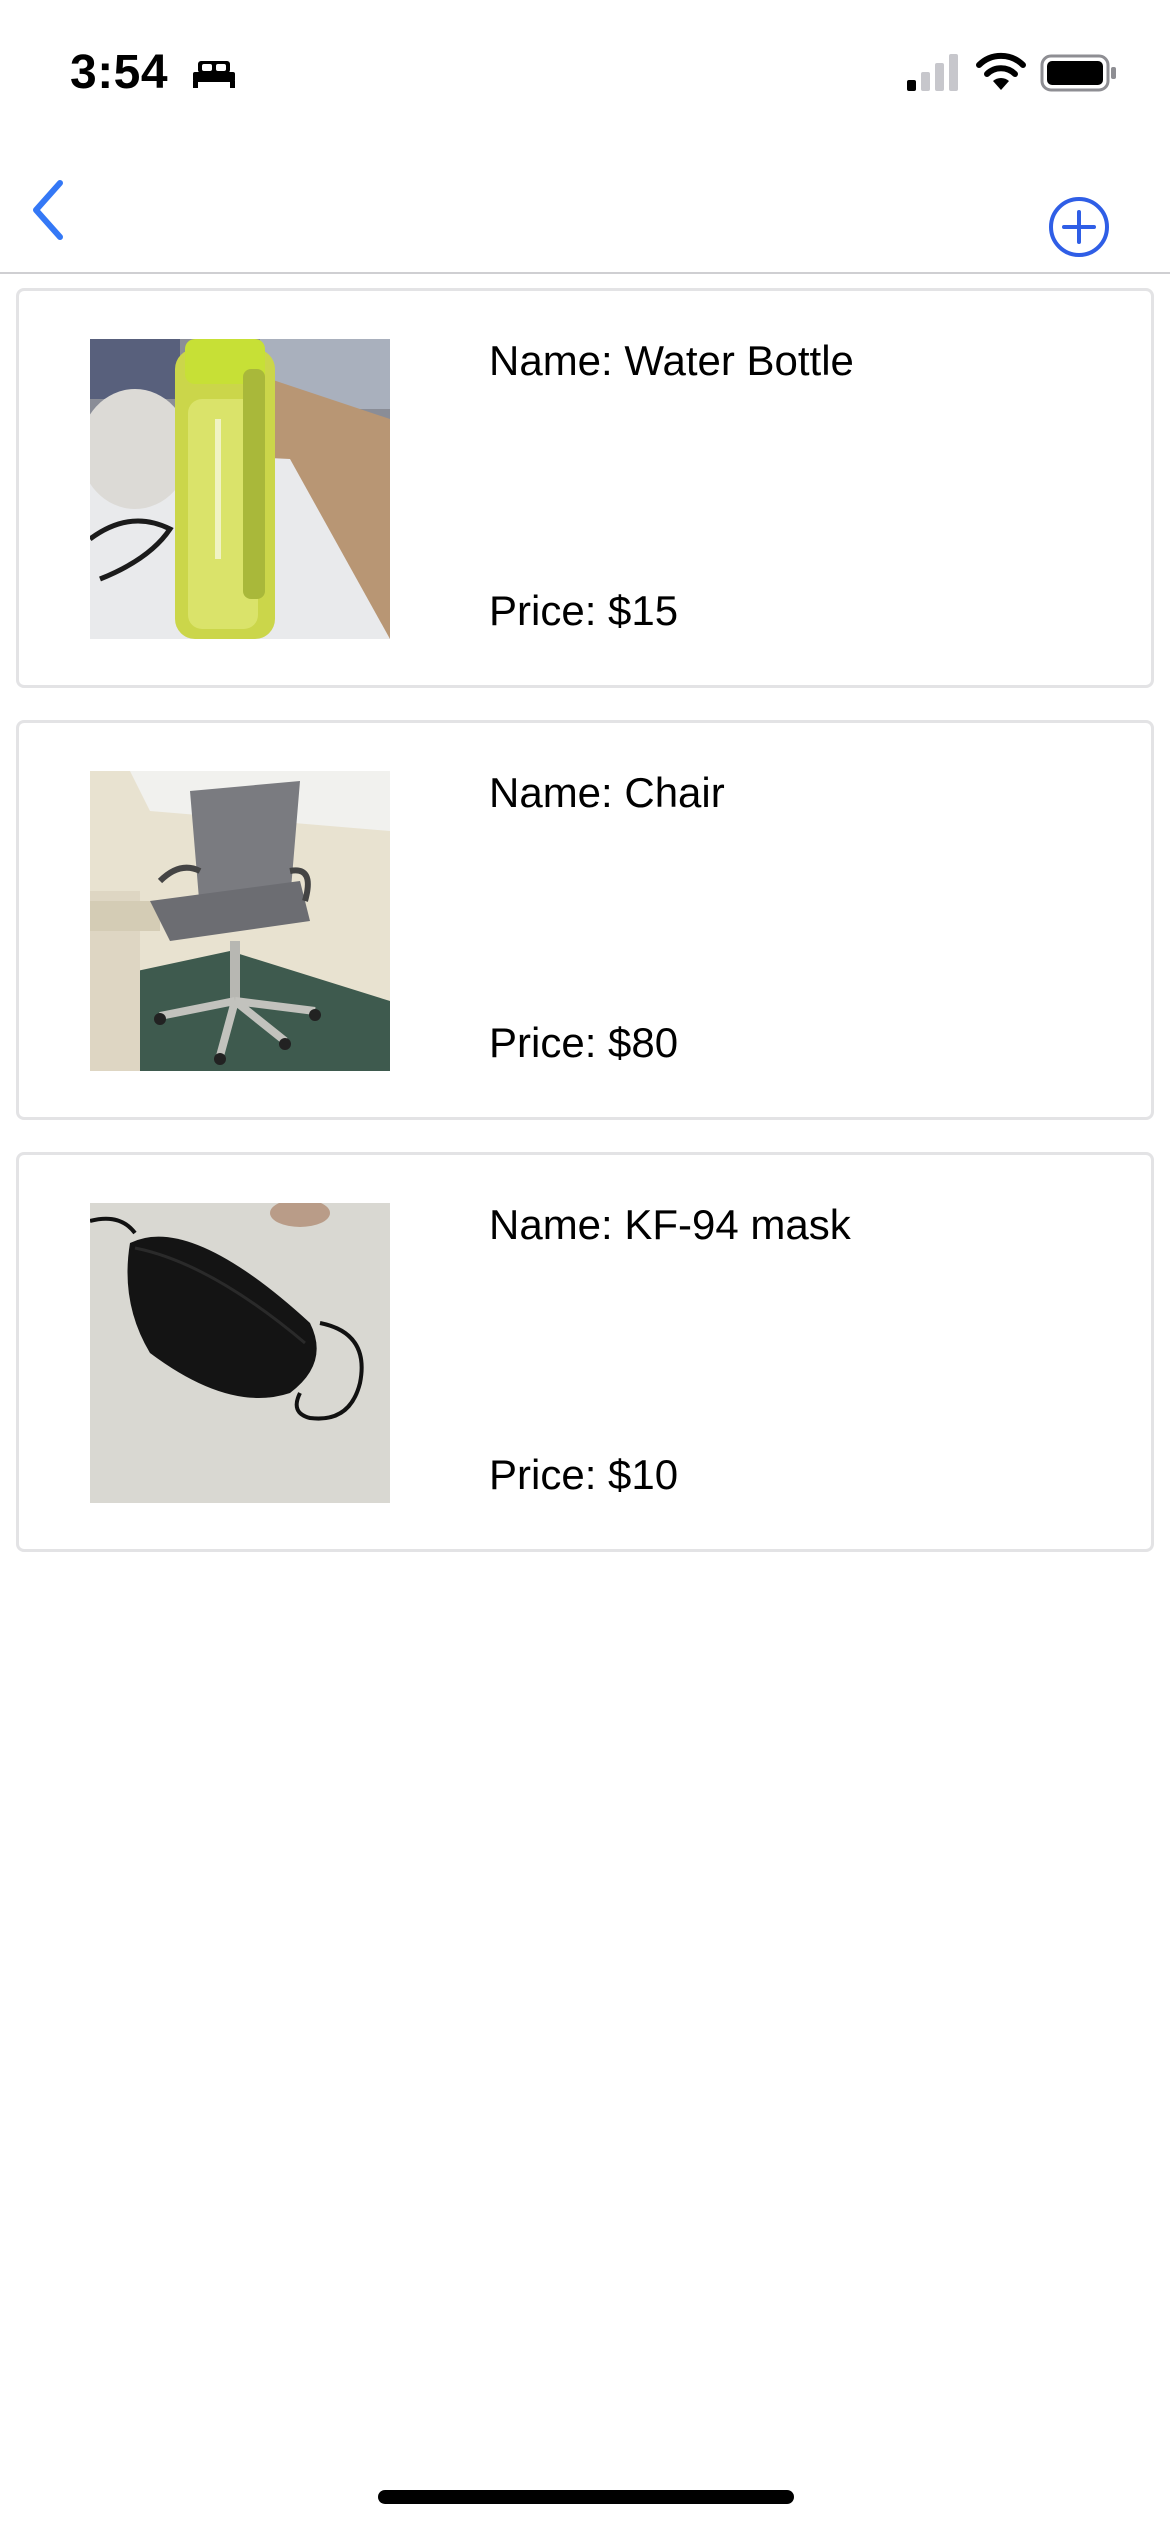  I want to click on status-time: 3:54, so click(119, 72).